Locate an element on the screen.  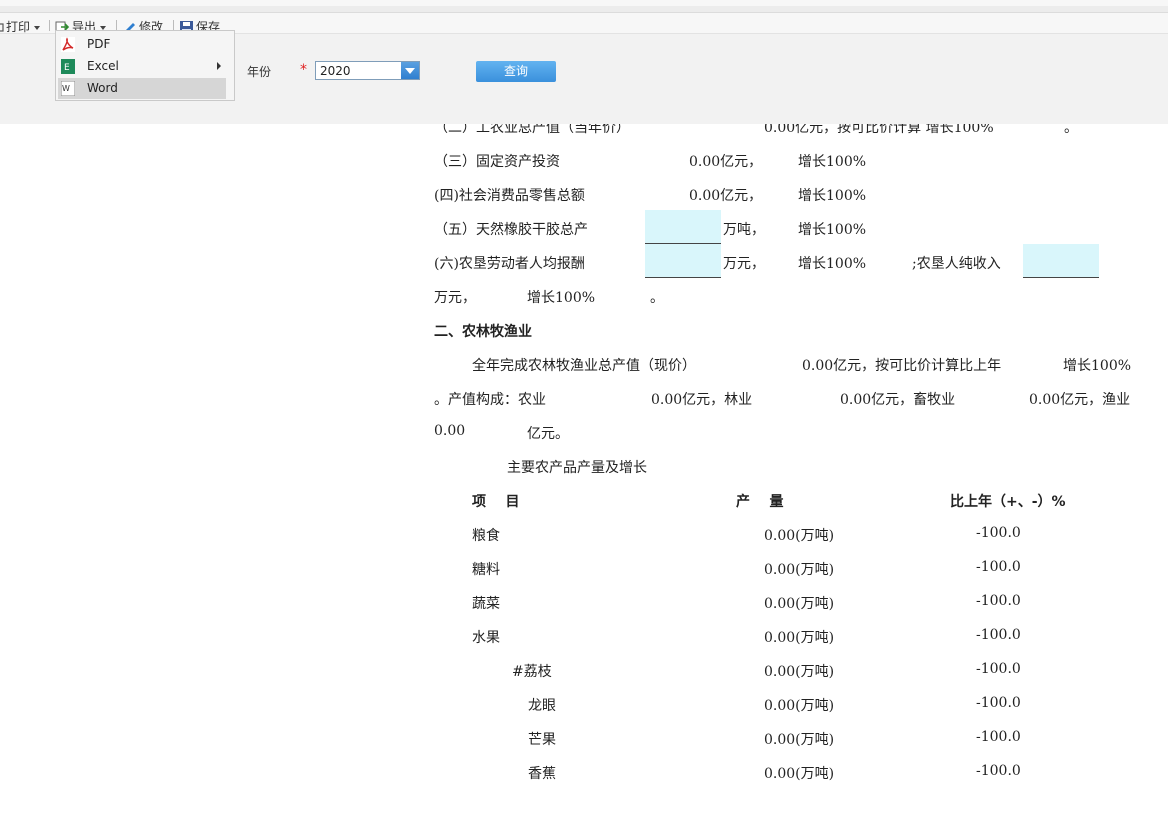
para-1-b: 0.00亿元，按可比价计算比上年 is located at coordinates (902, 366).